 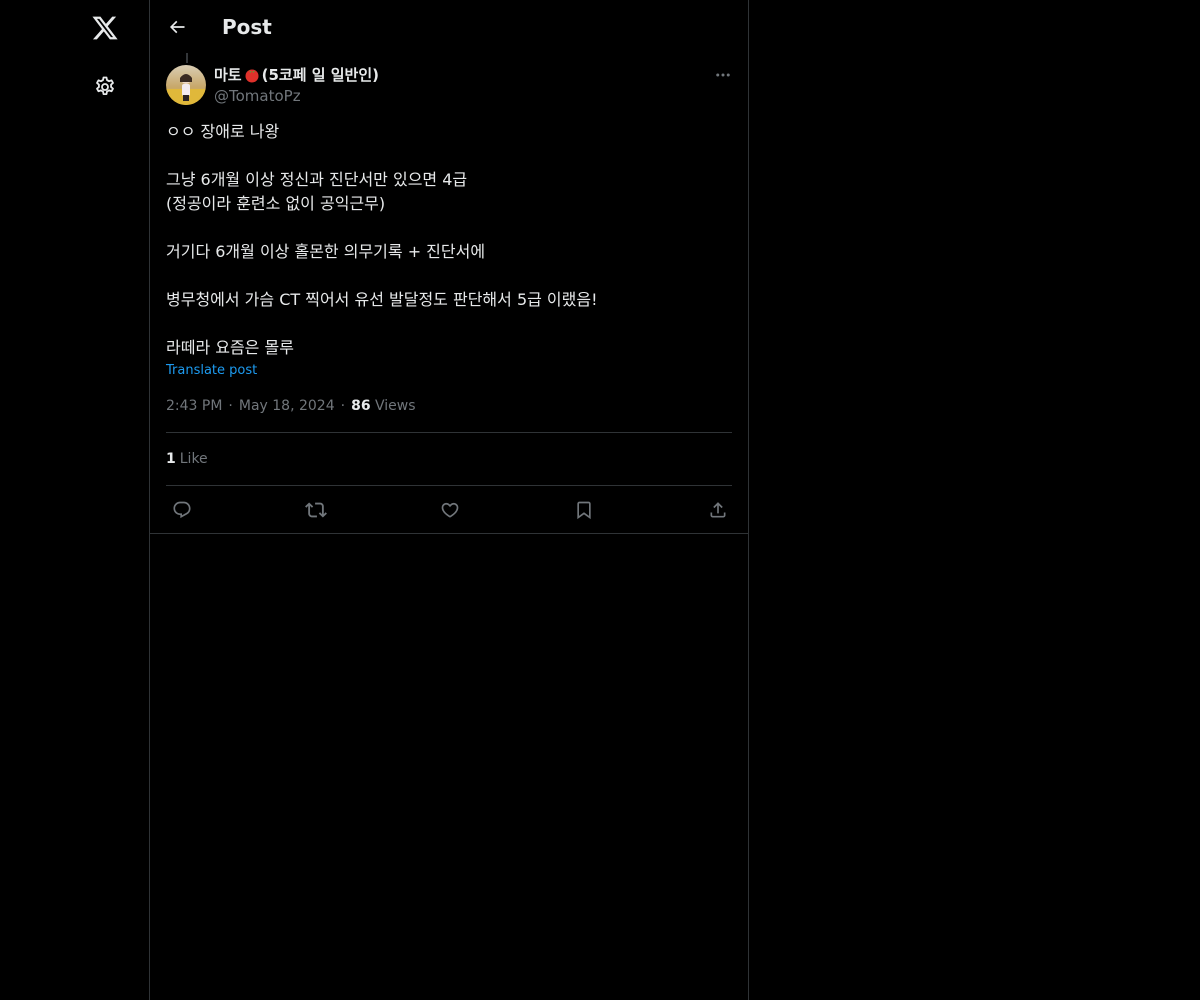 I want to click on author-name-text: 마토, so click(x=228, y=75).